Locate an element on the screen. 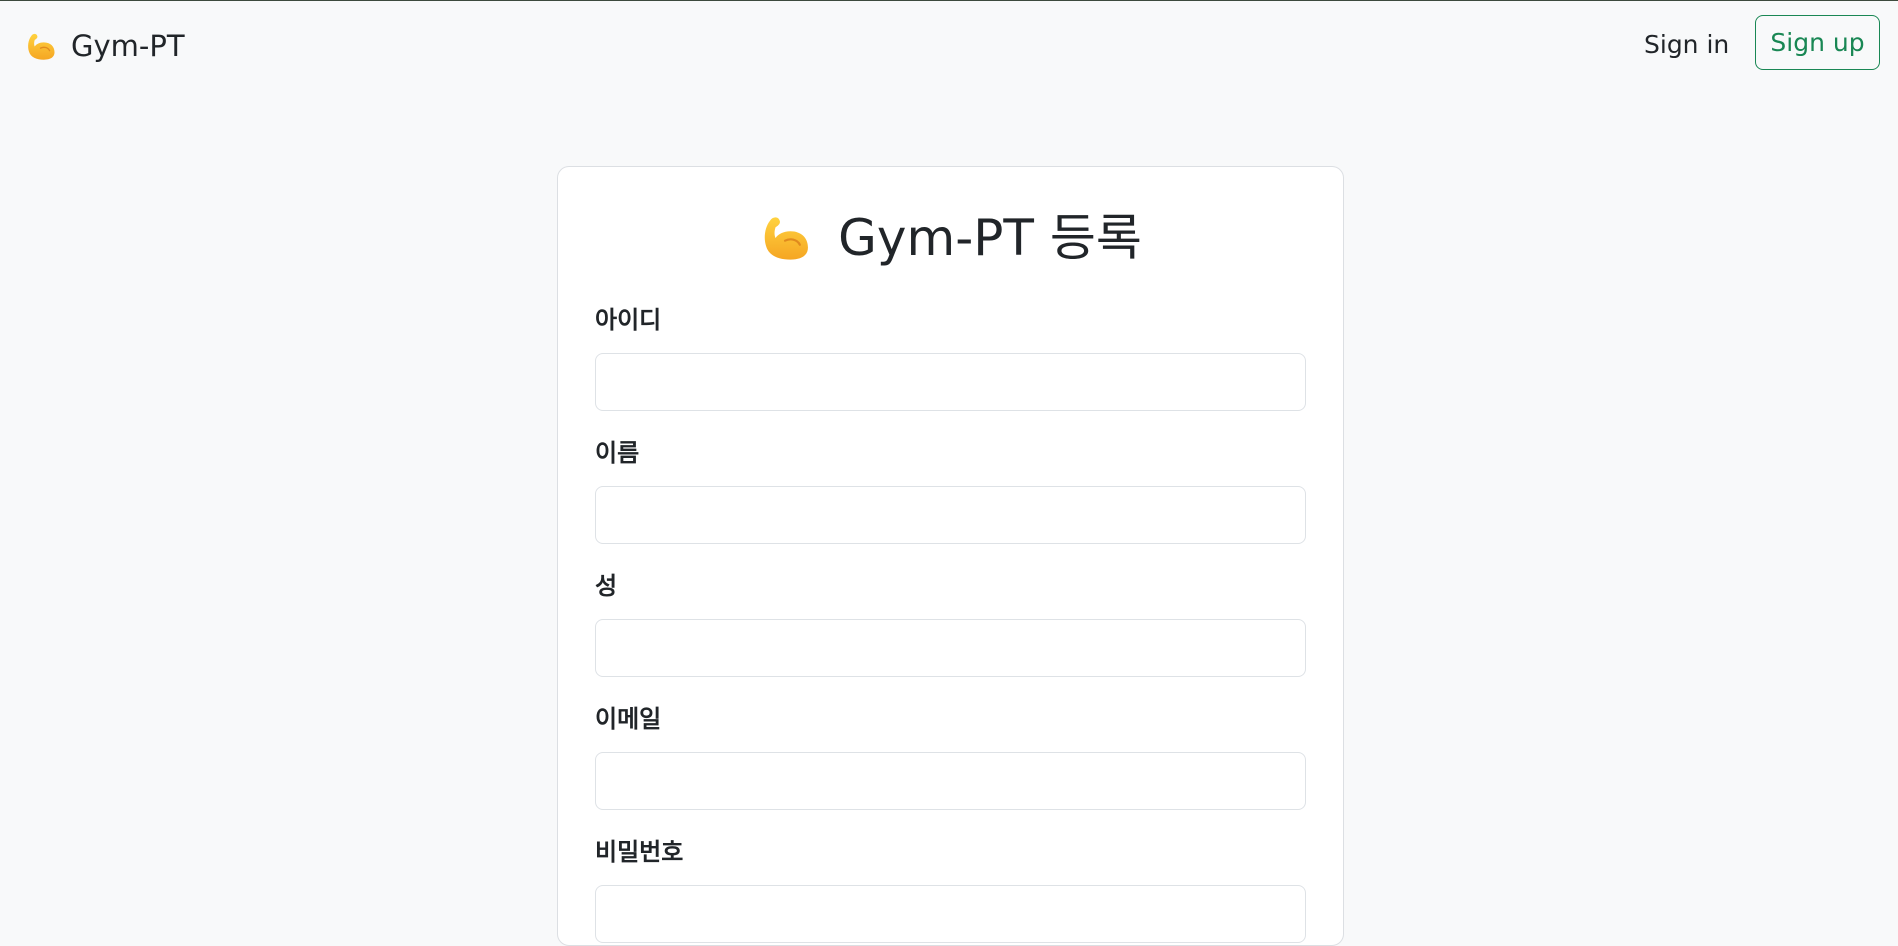 This screenshot has width=1898, height=946. username-input is located at coordinates (950, 382).